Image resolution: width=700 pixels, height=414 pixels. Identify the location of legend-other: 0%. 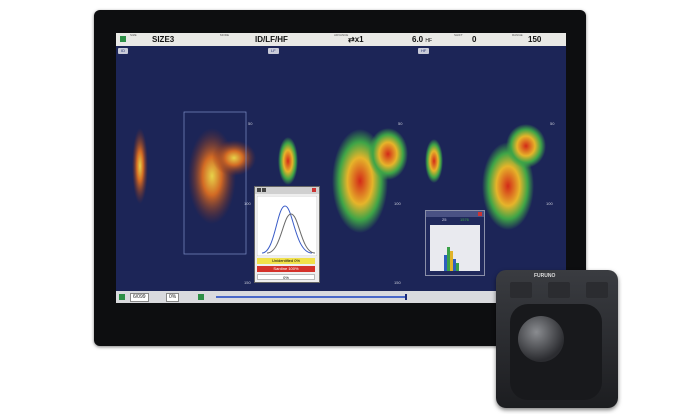
(286, 277).